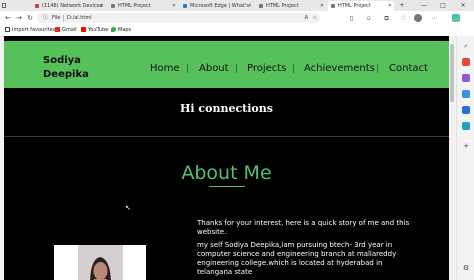 This screenshot has width=474, height=280. I want to click on favorites-item-label: Maps, so click(125, 30).